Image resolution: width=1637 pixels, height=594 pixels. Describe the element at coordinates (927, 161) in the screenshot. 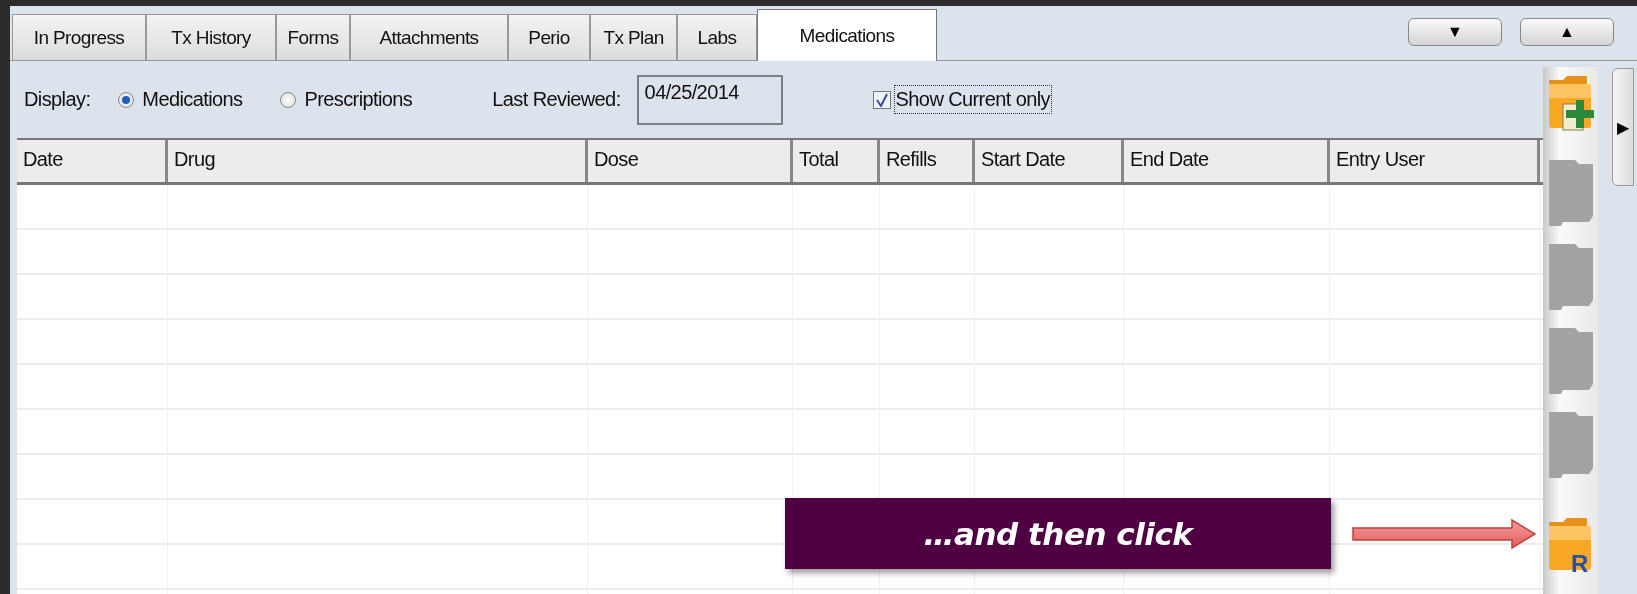

I see `column-header: Refills` at that location.